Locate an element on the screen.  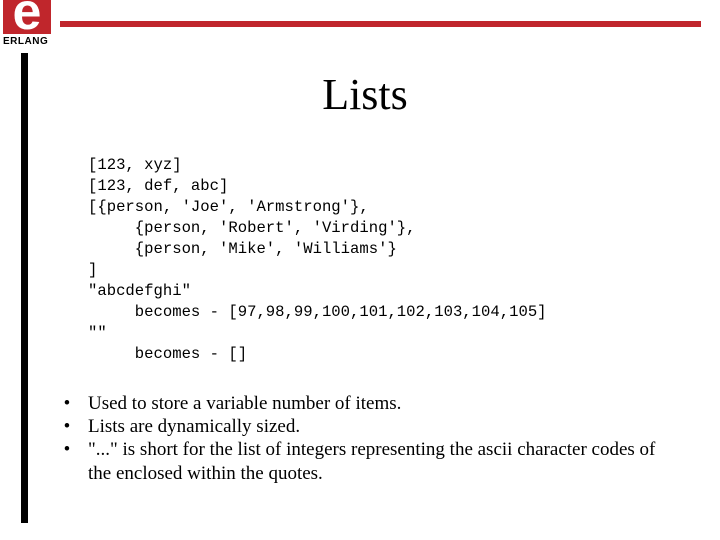
logo-glyph: e is located at coordinates (27, 17).